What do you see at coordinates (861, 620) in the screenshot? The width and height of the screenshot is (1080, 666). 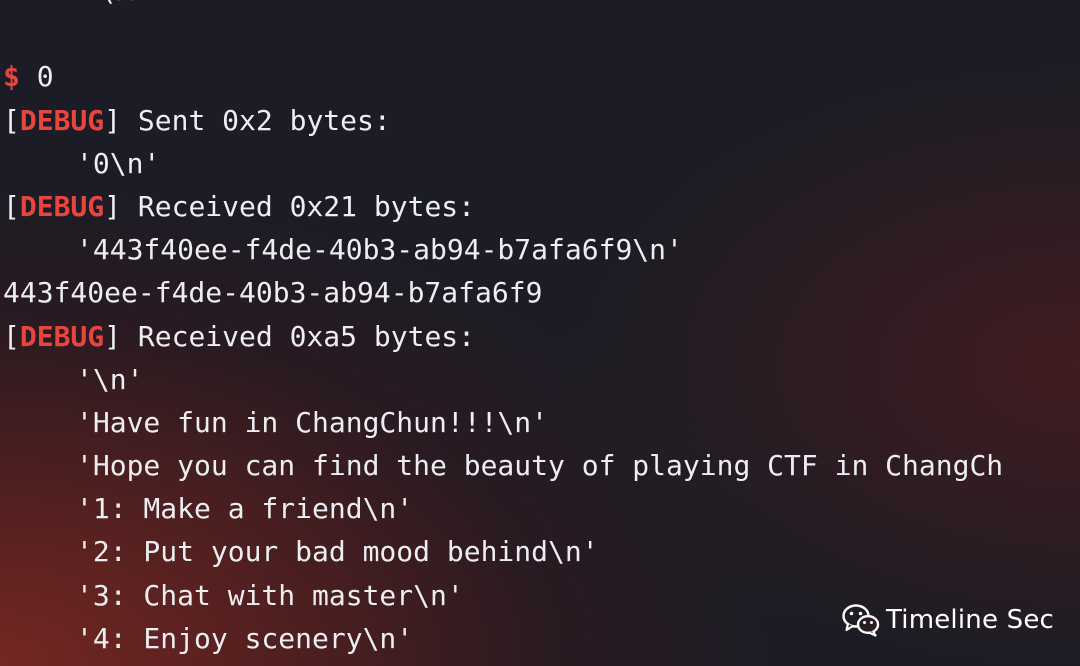 I see `wechat-icon` at bounding box center [861, 620].